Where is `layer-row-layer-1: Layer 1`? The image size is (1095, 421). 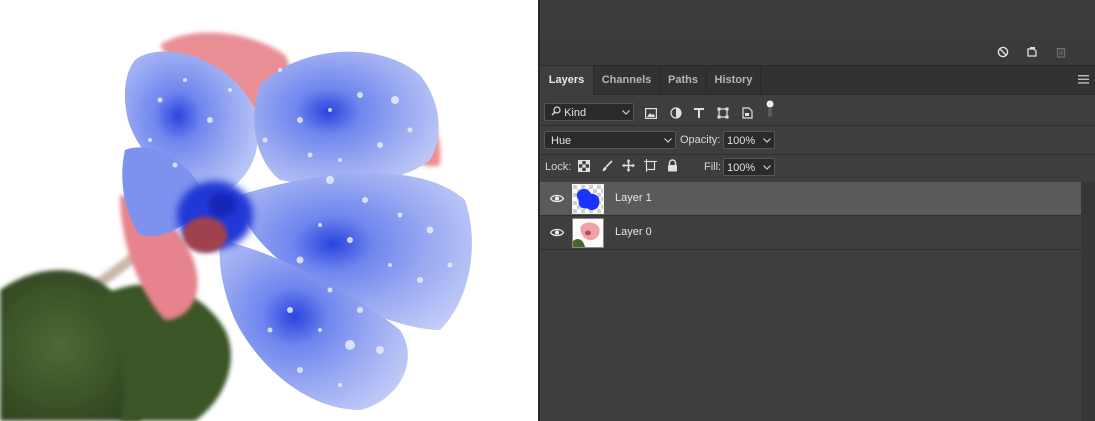
layer-row-layer-1: Layer 1 is located at coordinates (810, 199).